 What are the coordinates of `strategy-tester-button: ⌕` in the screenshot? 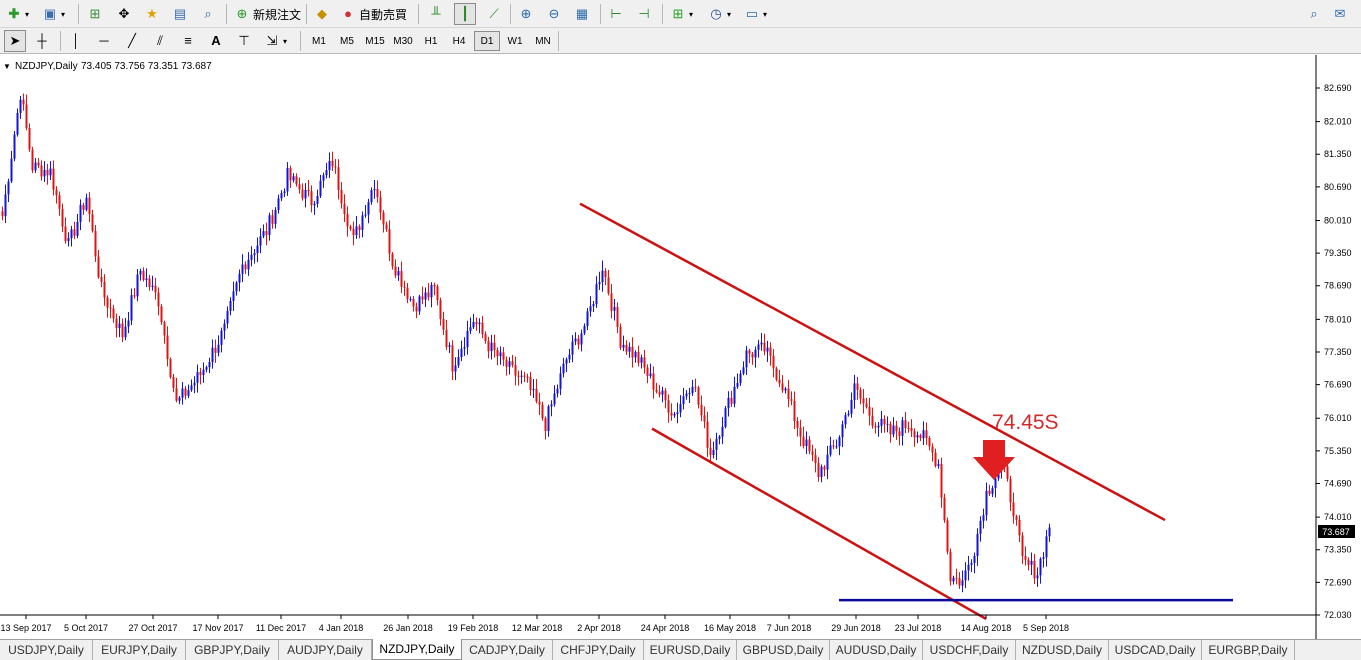 It's located at (208, 14).